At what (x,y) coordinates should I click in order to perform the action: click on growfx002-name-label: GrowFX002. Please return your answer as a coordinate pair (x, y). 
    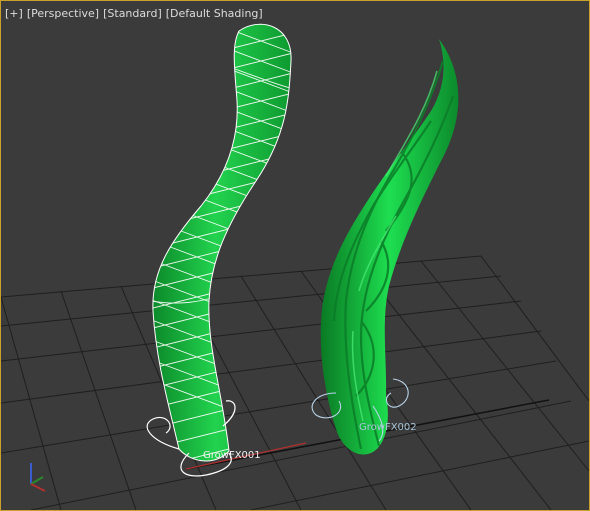
    Looking at the image, I should click on (388, 427).